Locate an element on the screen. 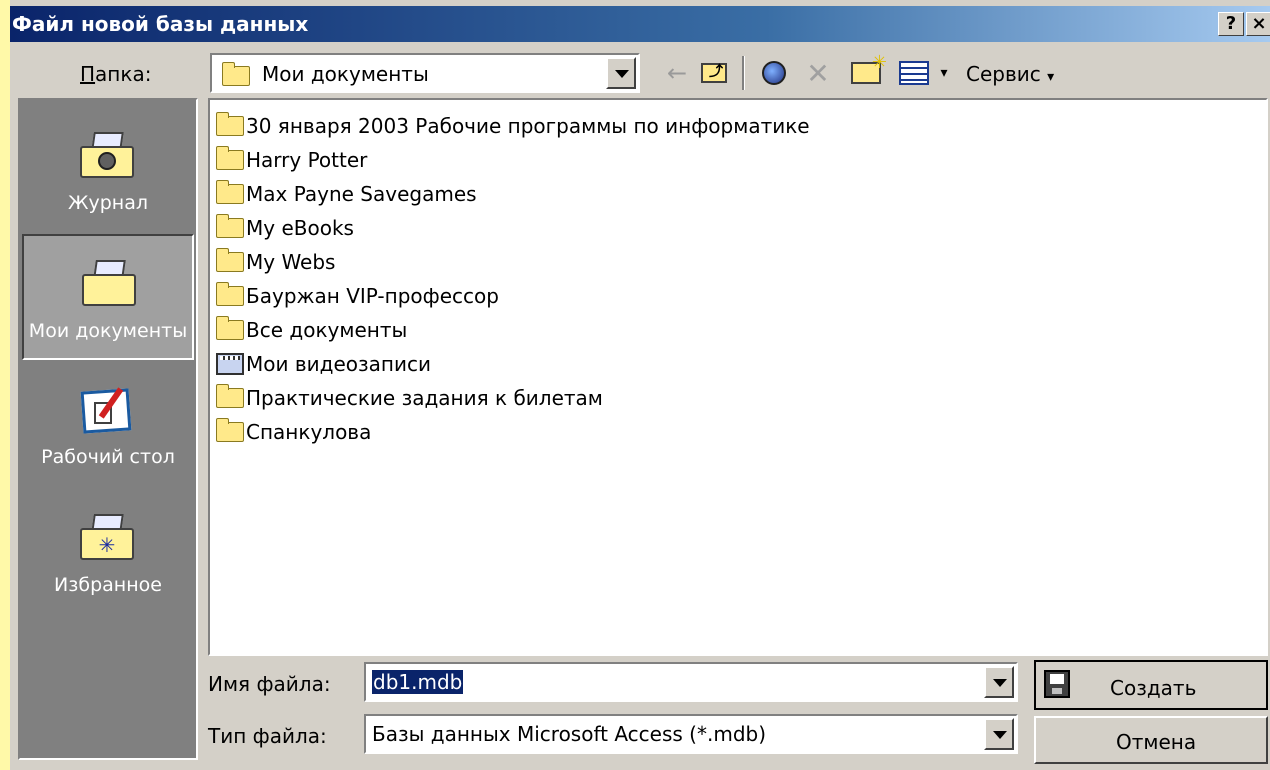 The width and height of the screenshot is (1270, 770). list-item: Все документы is located at coordinates (311, 330).